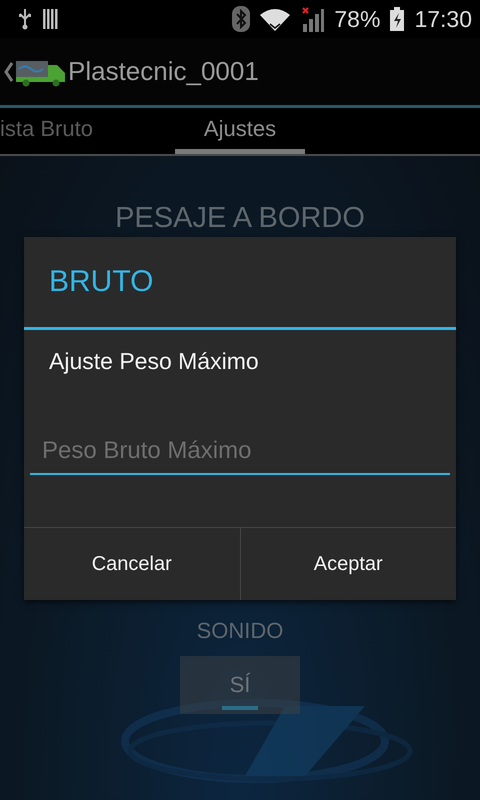 The width and height of the screenshot is (480, 800). What do you see at coordinates (348, 564) in the screenshot?
I see `dialog-button: Aceptar` at bounding box center [348, 564].